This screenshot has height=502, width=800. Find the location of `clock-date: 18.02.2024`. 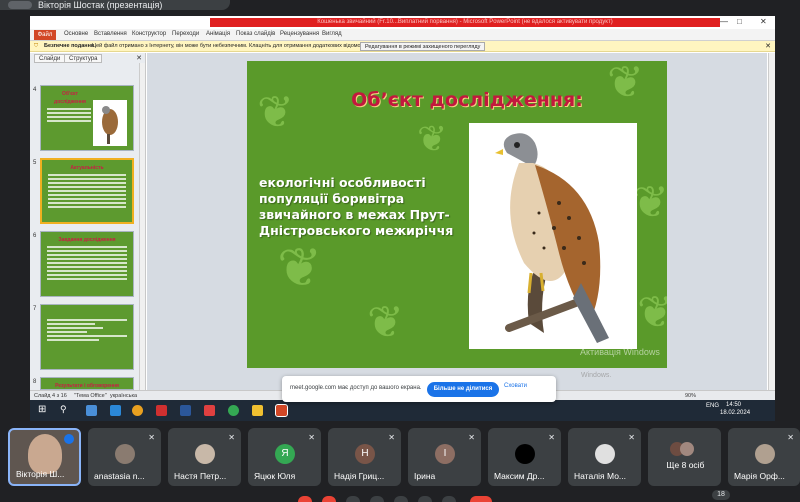

clock-date: 18.02.2024 is located at coordinates (735, 413).